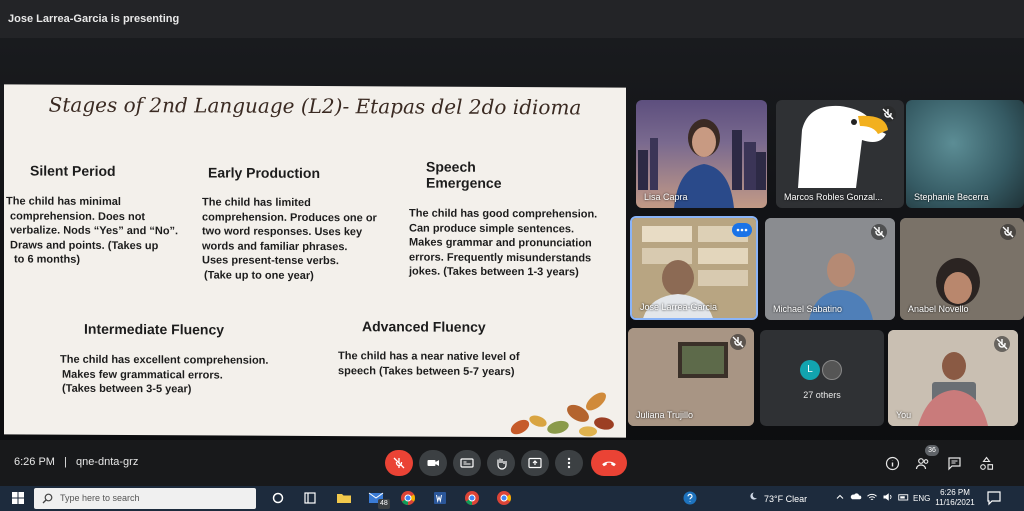 The image size is (1024, 511). I want to click on onedrive-icon, so click(856, 496).